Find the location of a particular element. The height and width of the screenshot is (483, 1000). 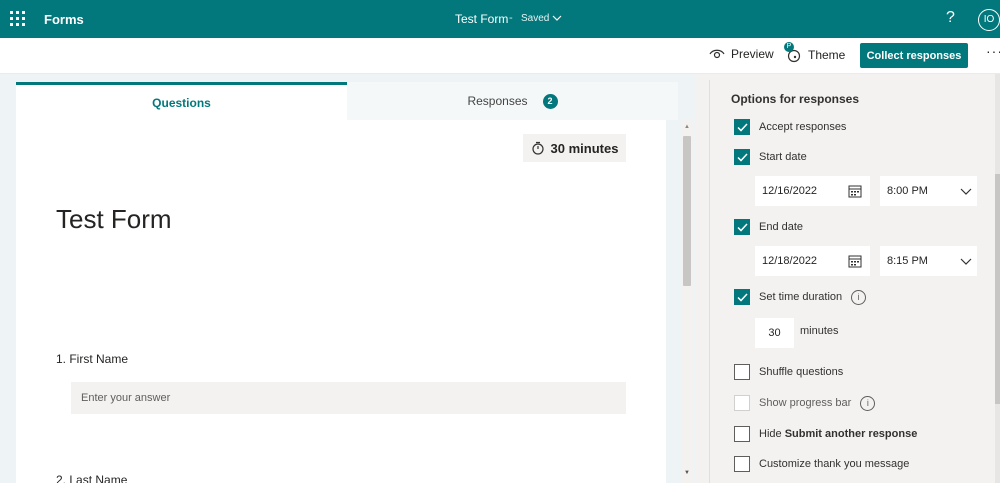

document-title: Test Form is located at coordinates (481, 19).